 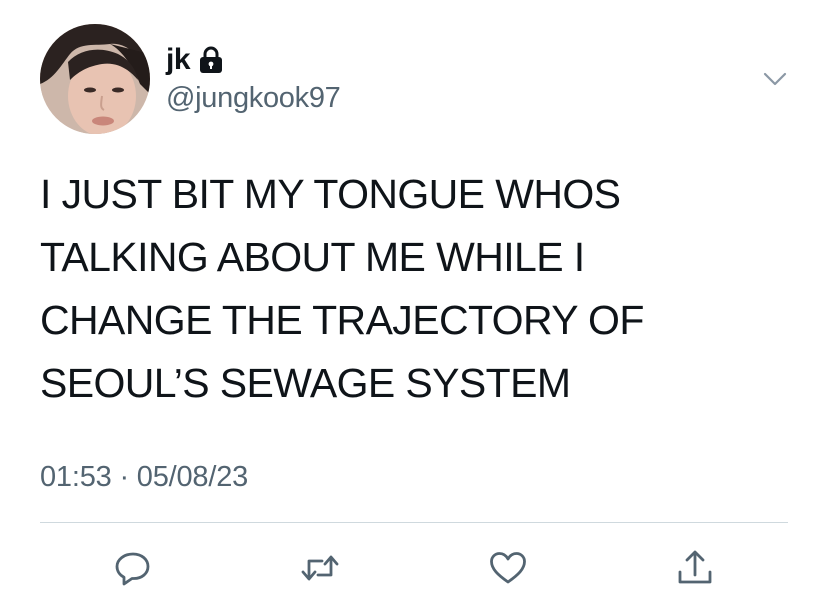 I want to click on lock-icon, so click(x=211, y=60).